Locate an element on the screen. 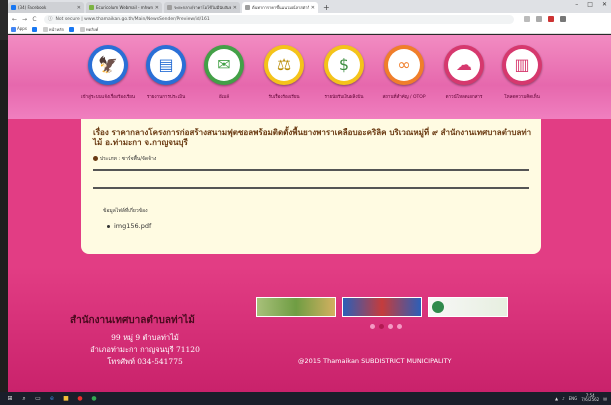  attachment-link: img156.pdf is located at coordinates (129, 226).